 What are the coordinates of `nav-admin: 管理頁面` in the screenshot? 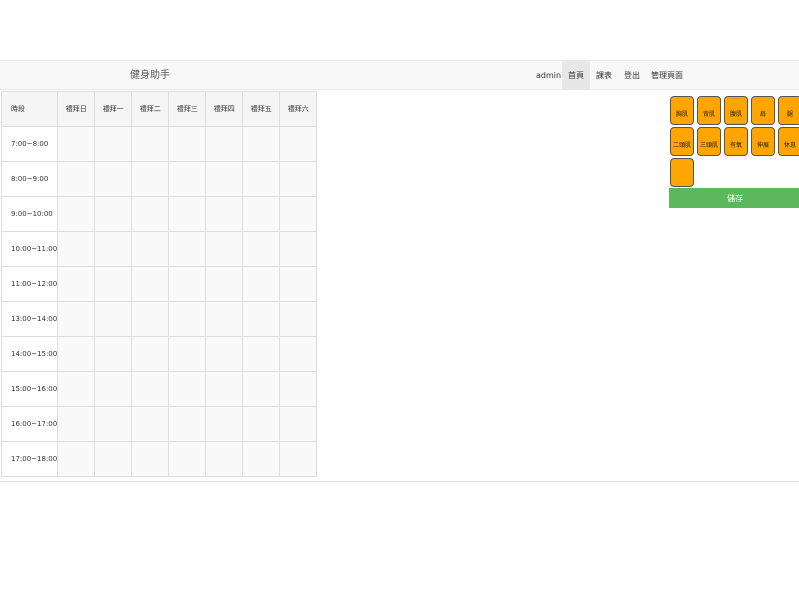 It's located at (667, 75).